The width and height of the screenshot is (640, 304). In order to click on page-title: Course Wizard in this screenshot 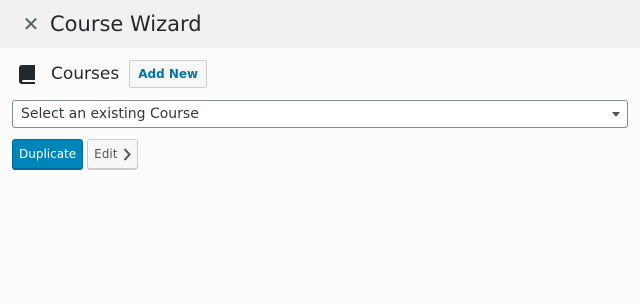, I will do `click(126, 24)`.